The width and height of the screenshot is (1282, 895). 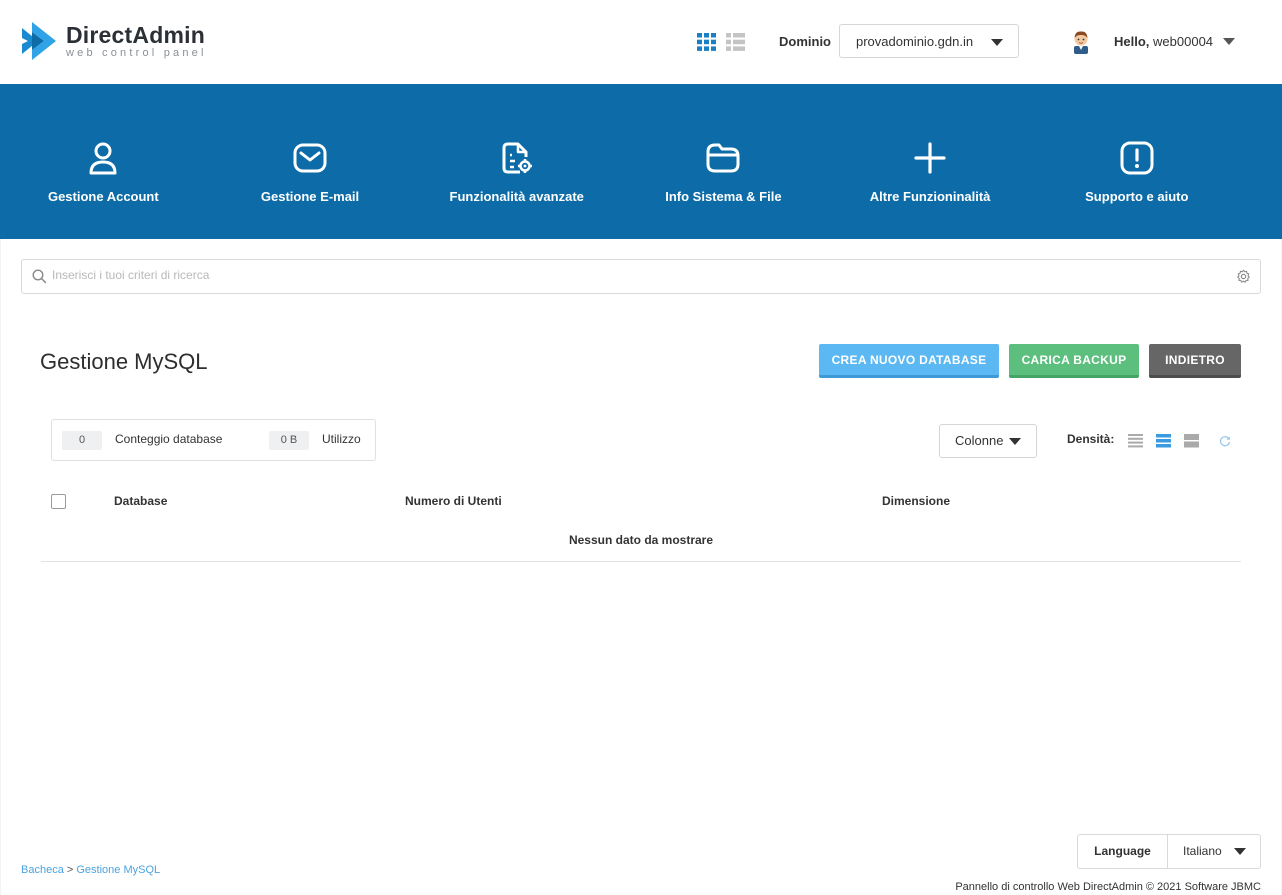 I want to click on nav-label-system-files: Info Sistema & File, so click(x=723, y=196).